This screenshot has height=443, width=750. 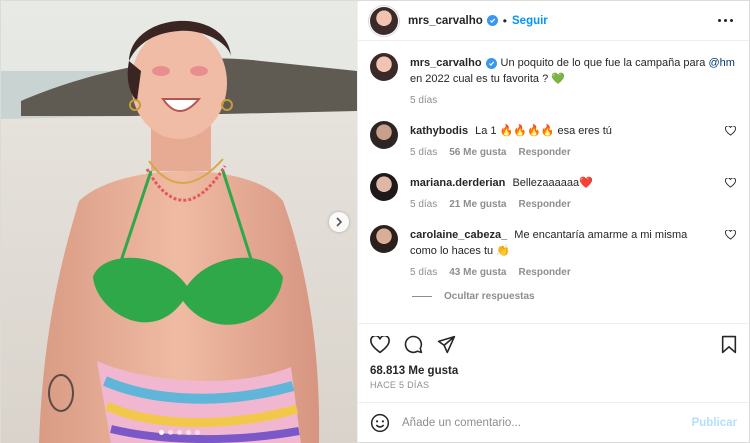 I want to click on comment-input, so click(x=547, y=422).